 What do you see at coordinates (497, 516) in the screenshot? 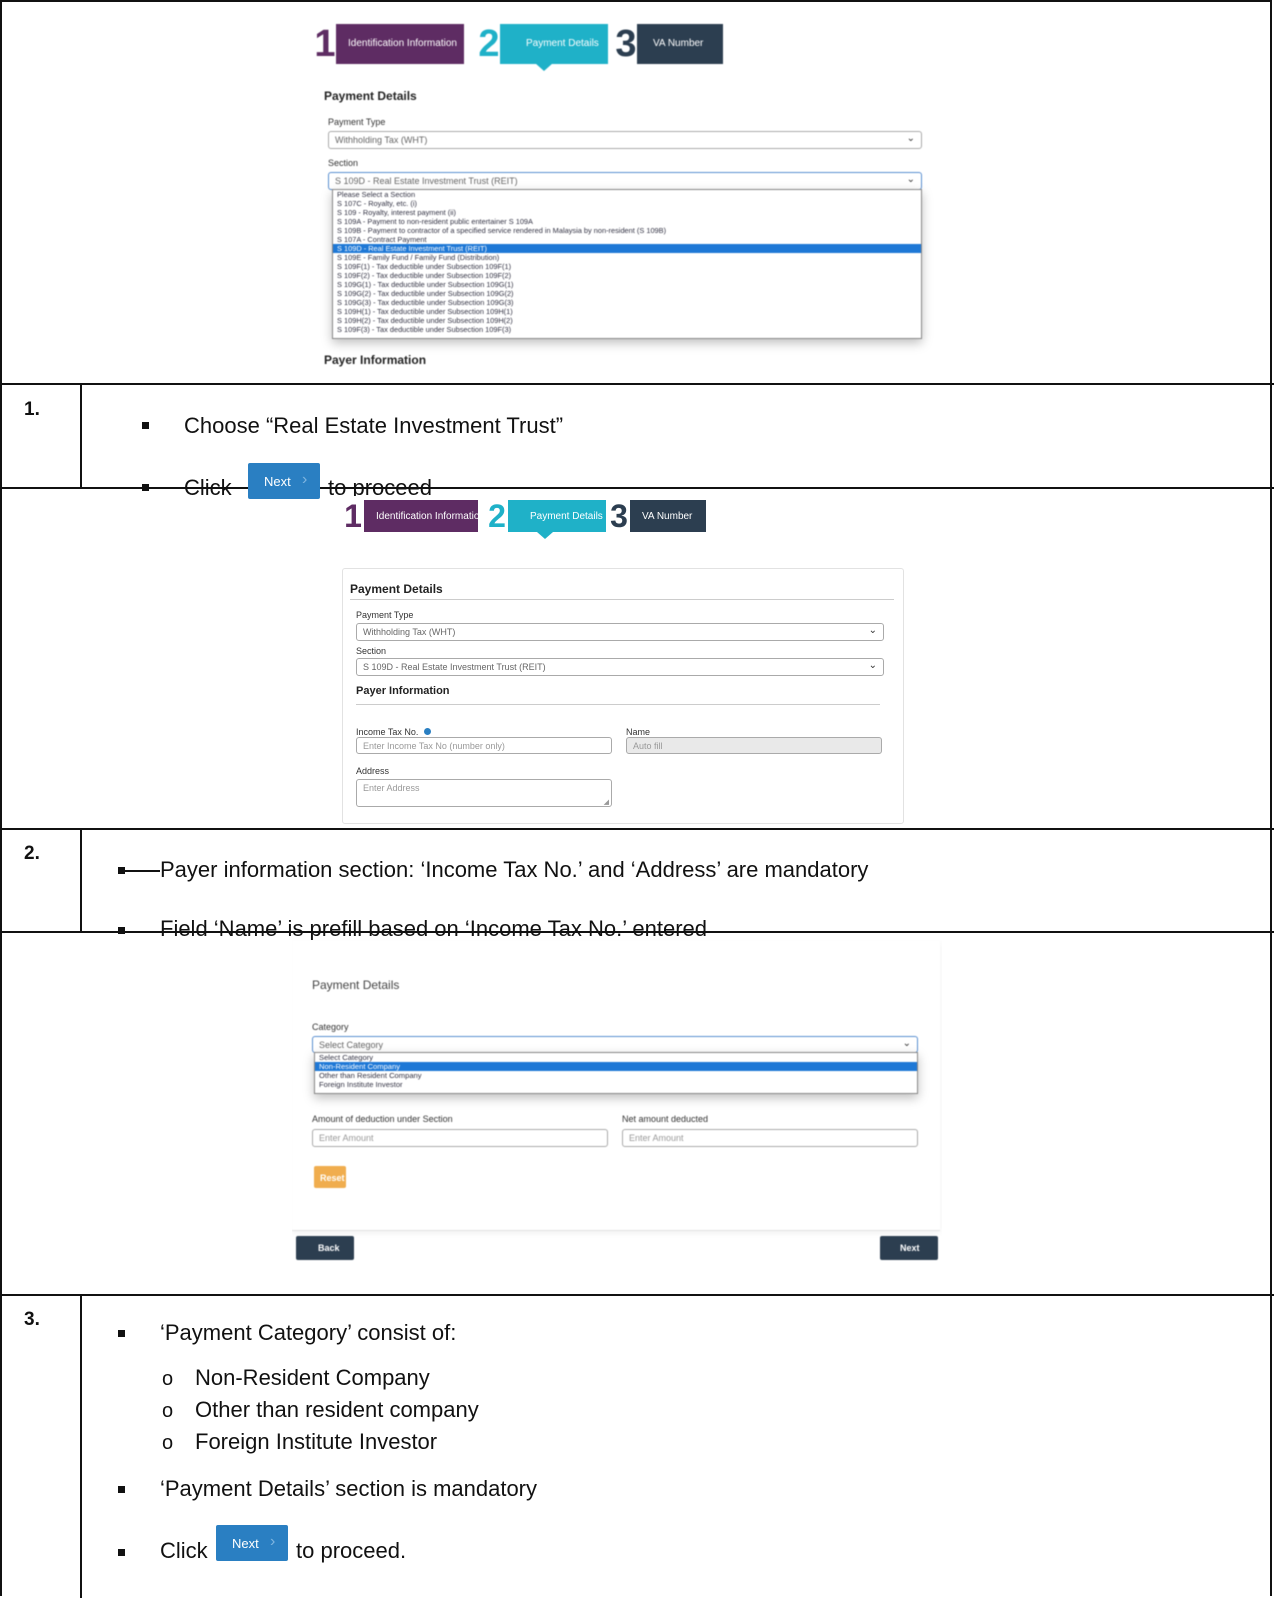
I see `wizard-step-number: 2` at bounding box center [497, 516].